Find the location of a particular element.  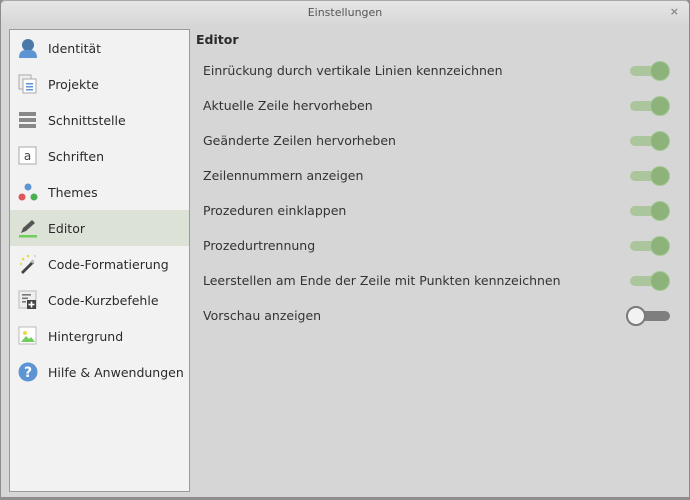

sidebar-item-hintergrund: Hintergrund is located at coordinates (99, 336).